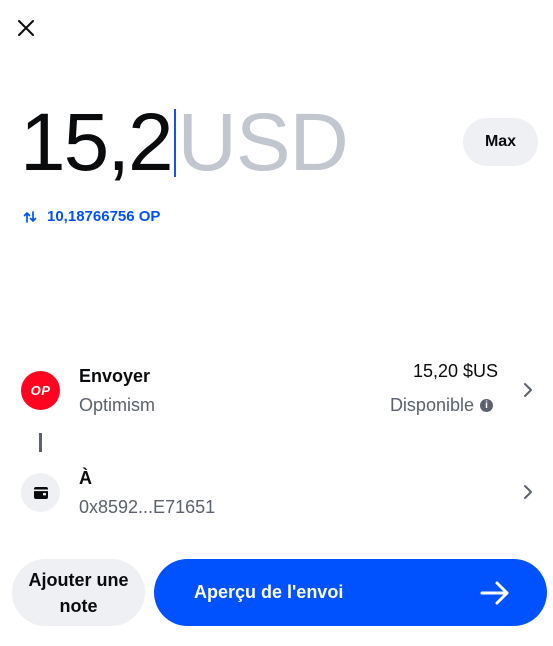 The image size is (553, 646). I want to click on preview-send-button: Aperçu de l'envoi, so click(350, 592).